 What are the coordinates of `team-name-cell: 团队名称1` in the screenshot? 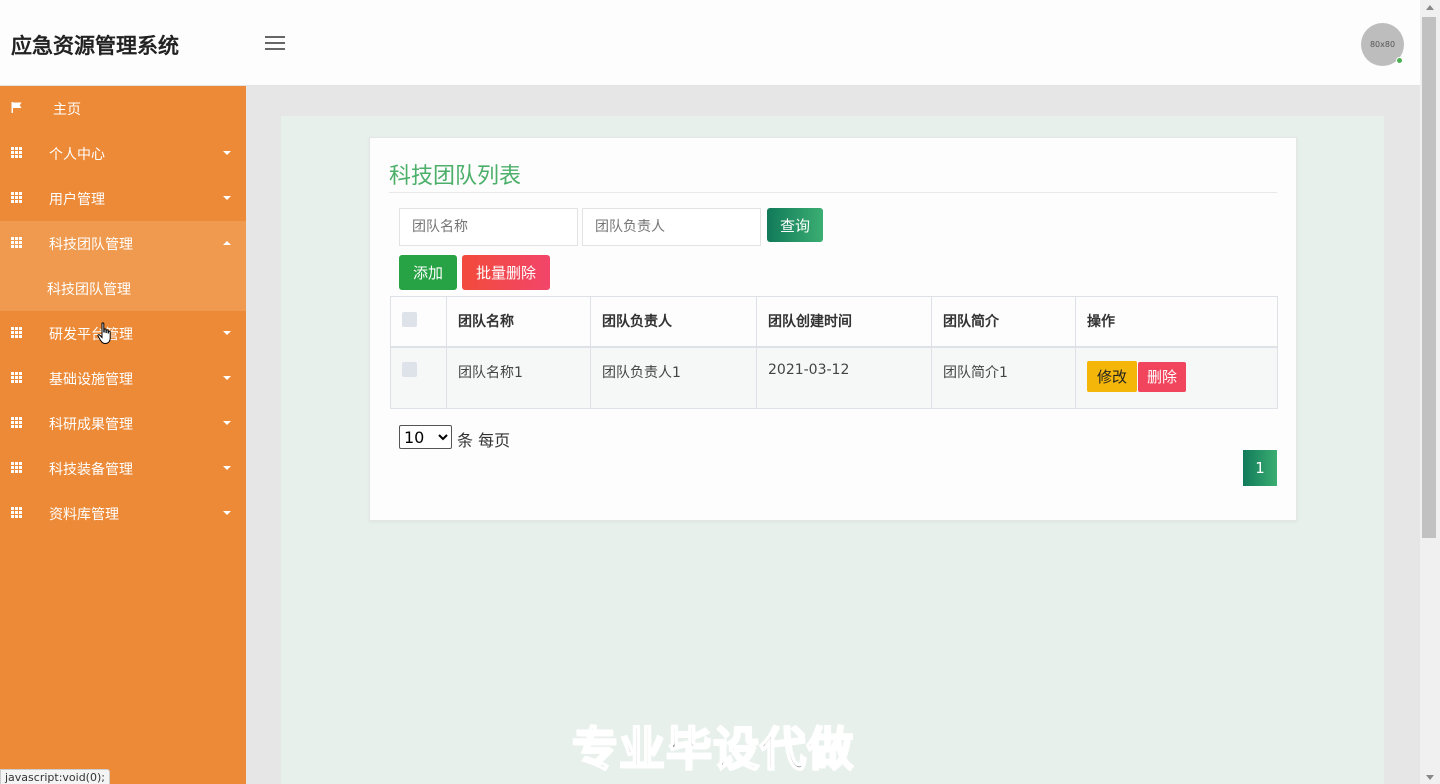 It's located at (518, 377).